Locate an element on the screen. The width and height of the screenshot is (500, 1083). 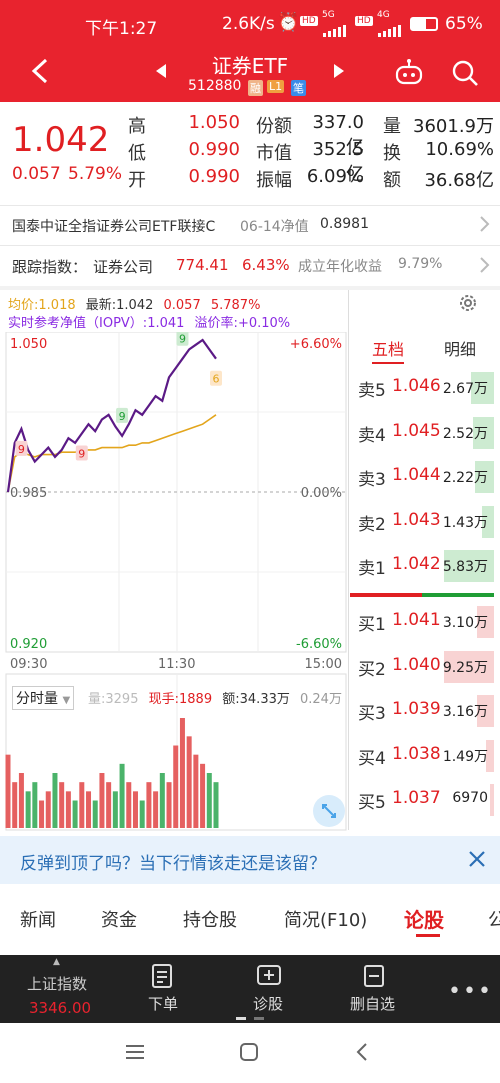
quote-label: 市值 is located at coordinates (274, 153).